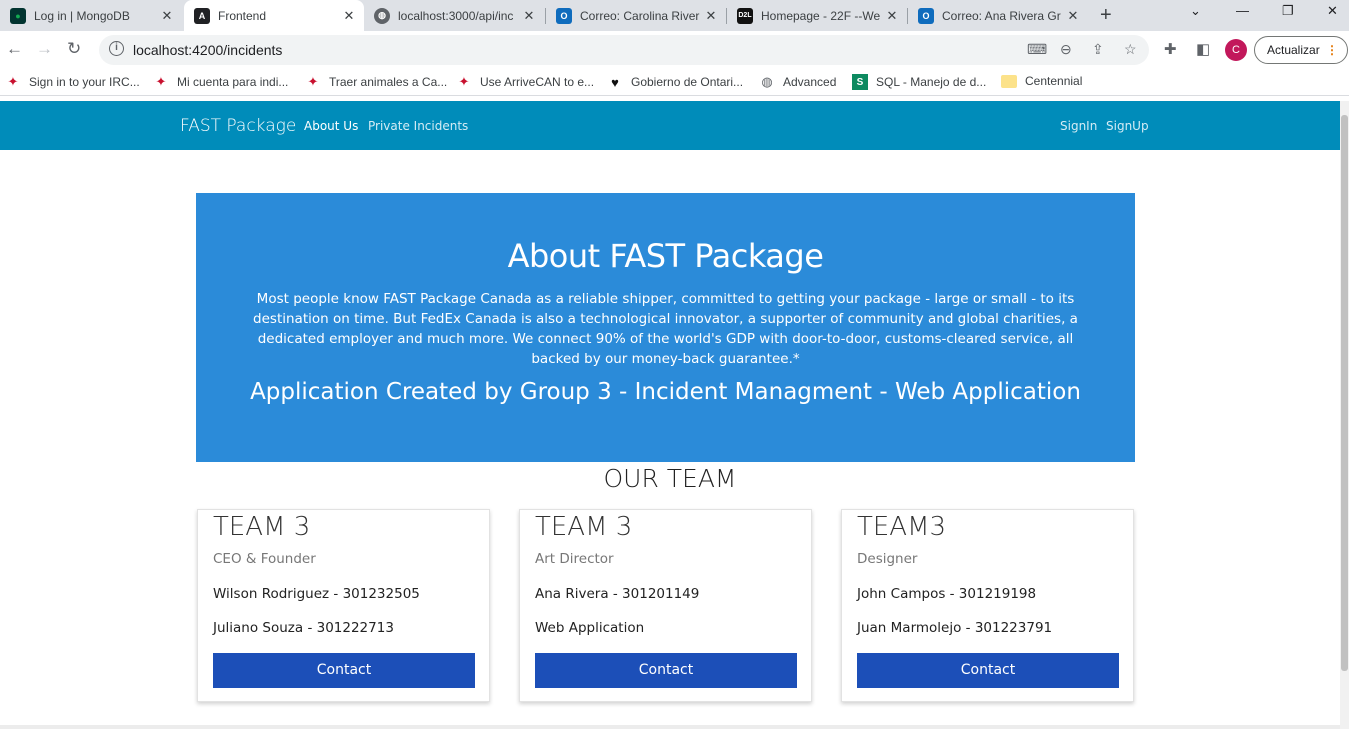 The image size is (1349, 729). I want to click on reload-icon: ↻, so click(74, 49).